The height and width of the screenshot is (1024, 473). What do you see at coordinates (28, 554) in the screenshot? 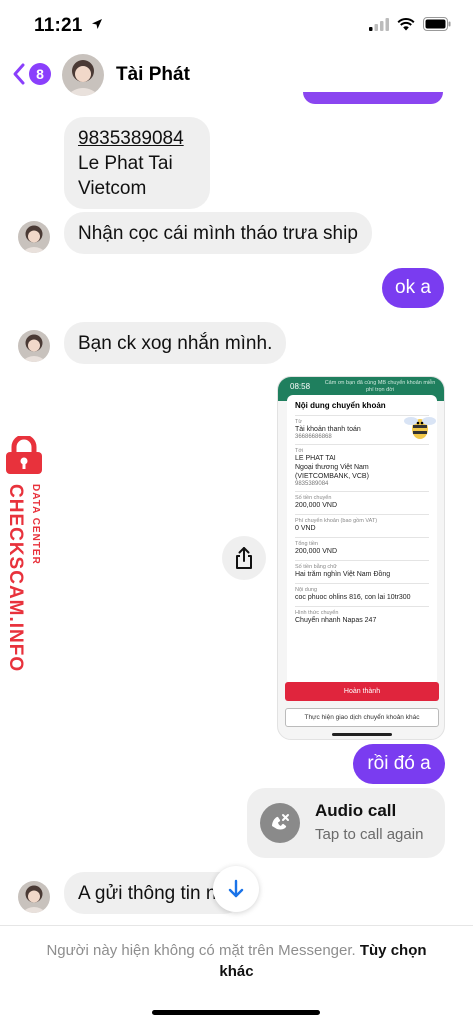
I see `watermark: CHECKSCAM.INFO DATA CENTER` at bounding box center [28, 554].